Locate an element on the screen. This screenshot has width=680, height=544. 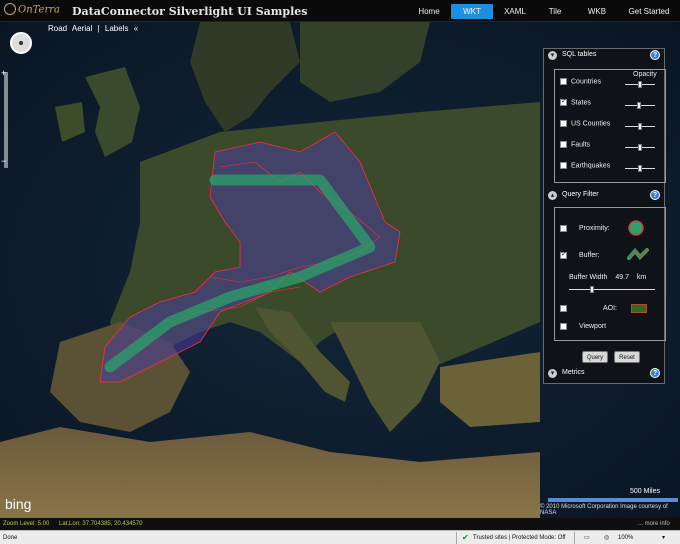
states-opacity-slider is located at coordinates (640, 105).